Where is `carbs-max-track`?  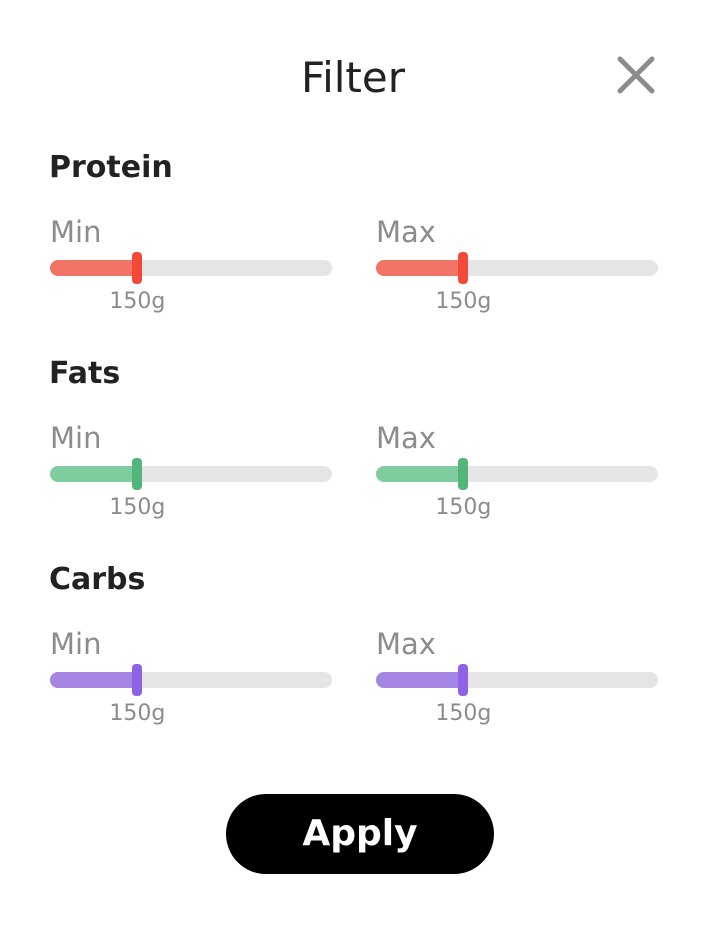 carbs-max-track is located at coordinates (517, 680).